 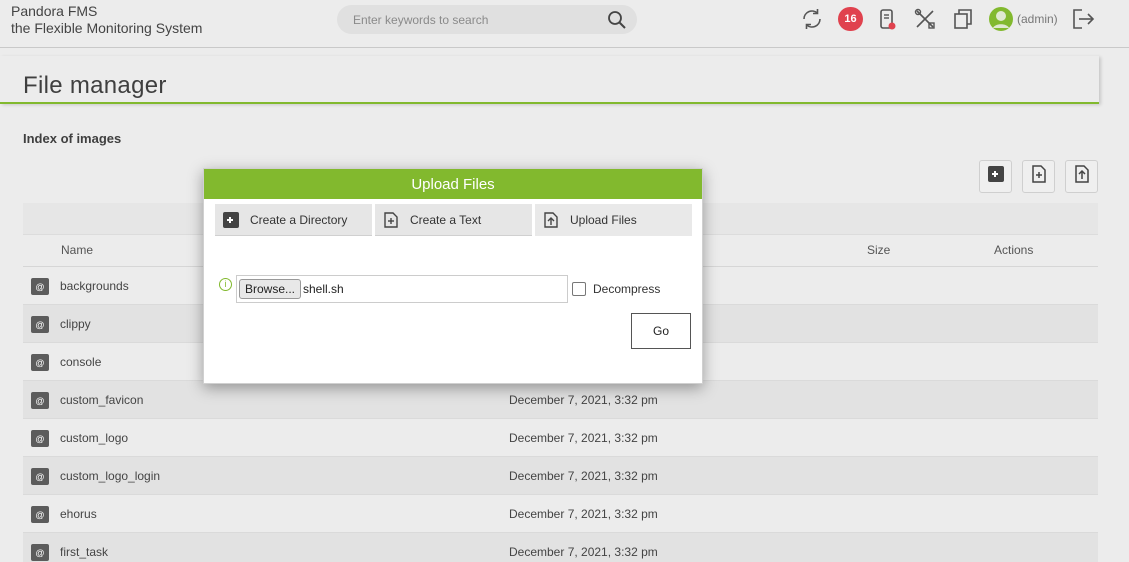 I want to click on section-subtitle: Index of images, so click(x=72, y=138).